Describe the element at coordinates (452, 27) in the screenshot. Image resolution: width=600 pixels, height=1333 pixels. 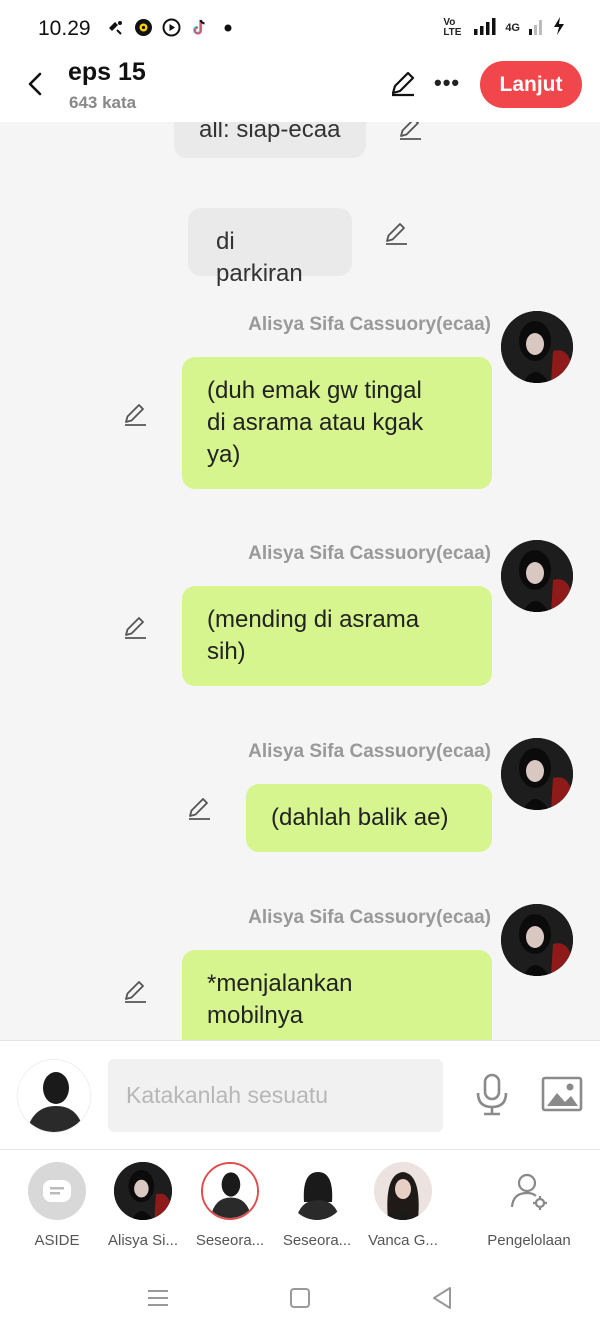
I see `volte-badge: Vo LTE` at that location.